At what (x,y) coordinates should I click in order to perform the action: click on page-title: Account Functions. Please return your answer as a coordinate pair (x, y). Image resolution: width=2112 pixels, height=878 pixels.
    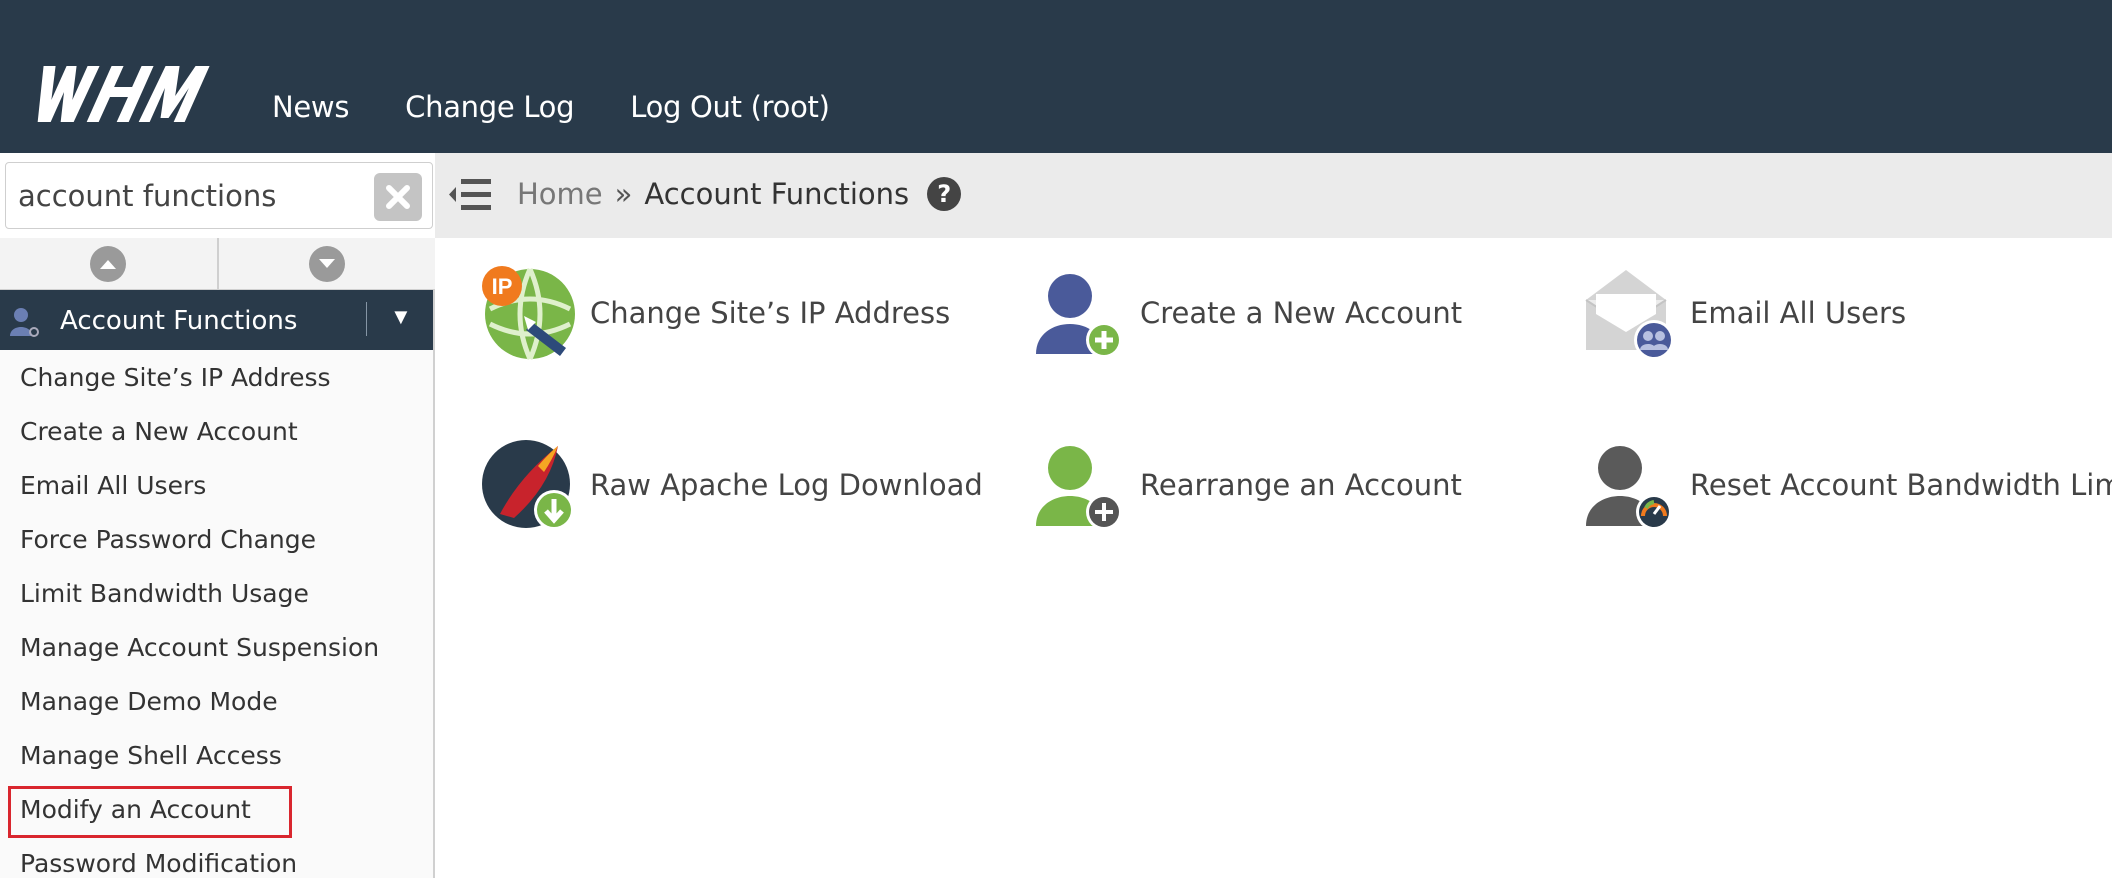
    Looking at the image, I should click on (777, 194).